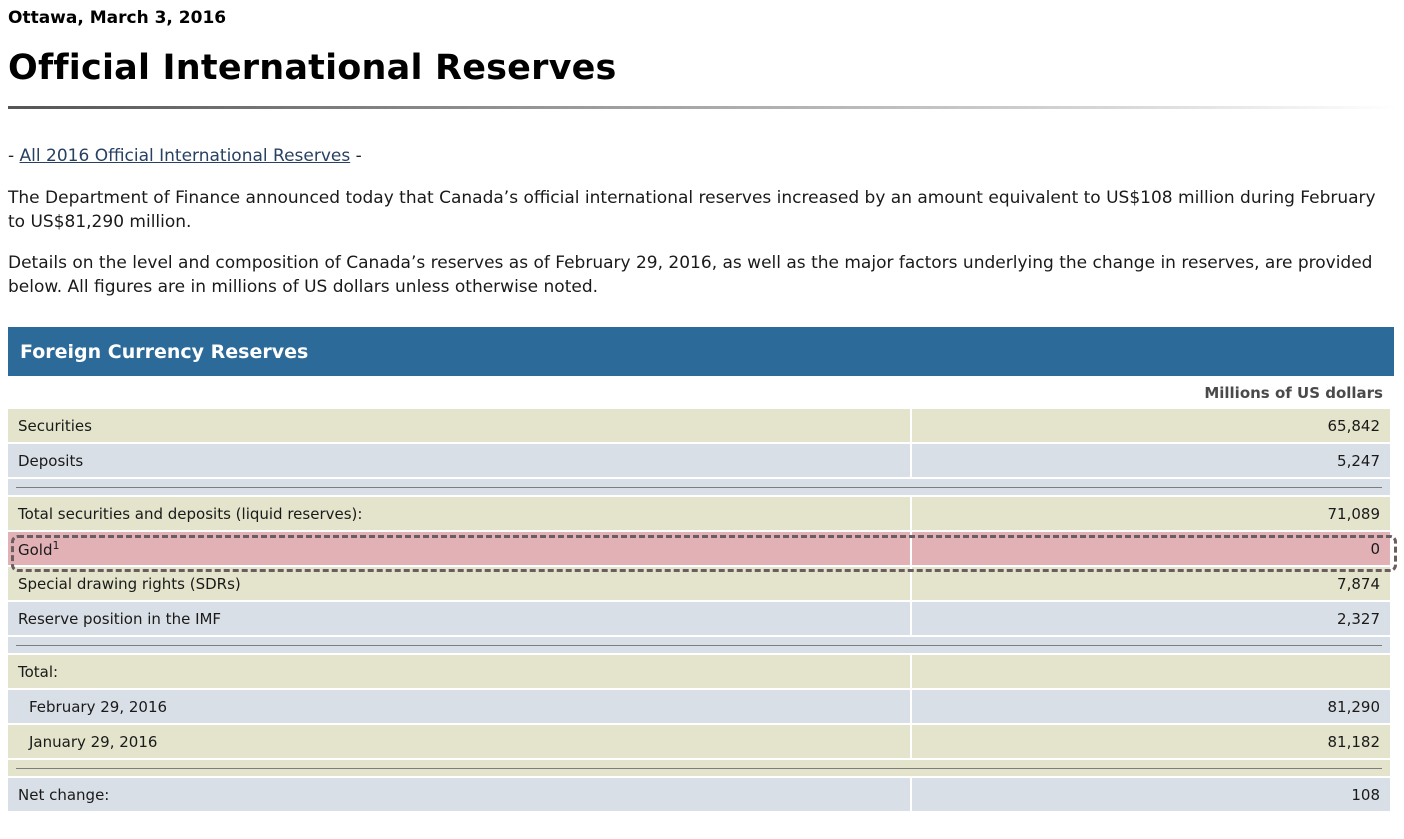 The image size is (1404, 839). What do you see at coordinates (1151, 425) in the screenshot?
I see `row-value: 65,842` at bounding box center [1151, 425].